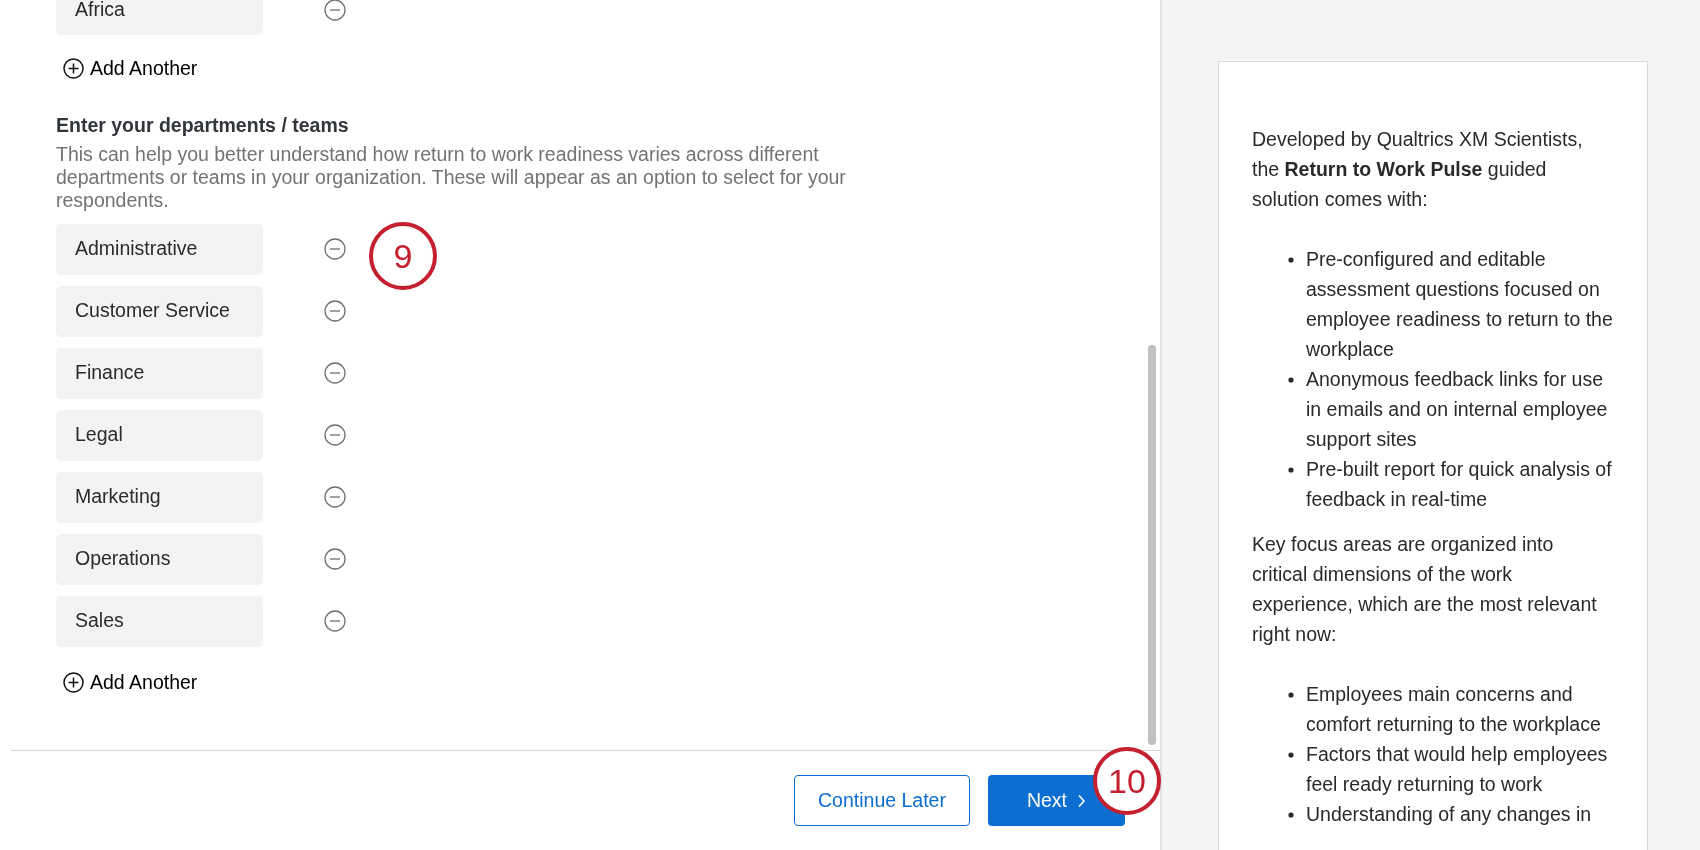  Describe the element at coordinates (882, 800) in the screenshot. I see `continue-later-button: Continue Later` at that location.